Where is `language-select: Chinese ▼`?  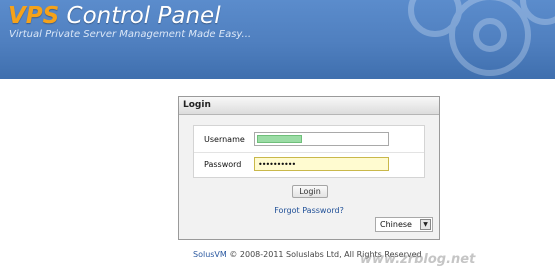 language-select: Chinese ▼ is located at coordinates (404, 224).